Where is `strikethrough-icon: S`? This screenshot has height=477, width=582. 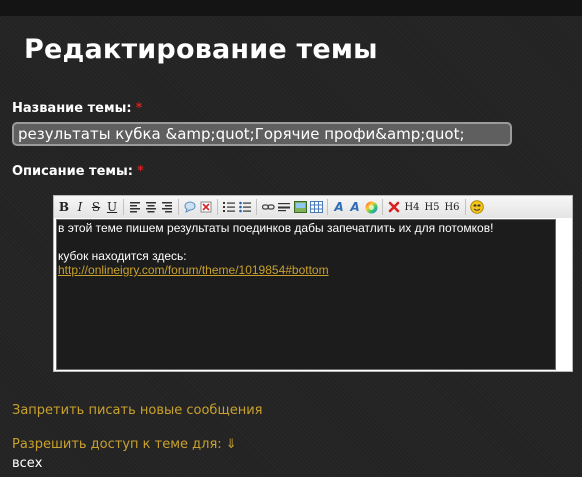 strikethrough-icon: S is located at coordinates (96, 207).